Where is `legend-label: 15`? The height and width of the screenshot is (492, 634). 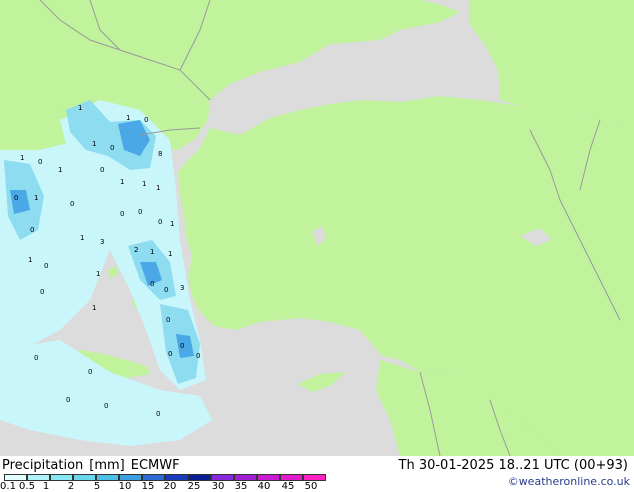 legend-label: 15 is located at coordinates (148, 486).